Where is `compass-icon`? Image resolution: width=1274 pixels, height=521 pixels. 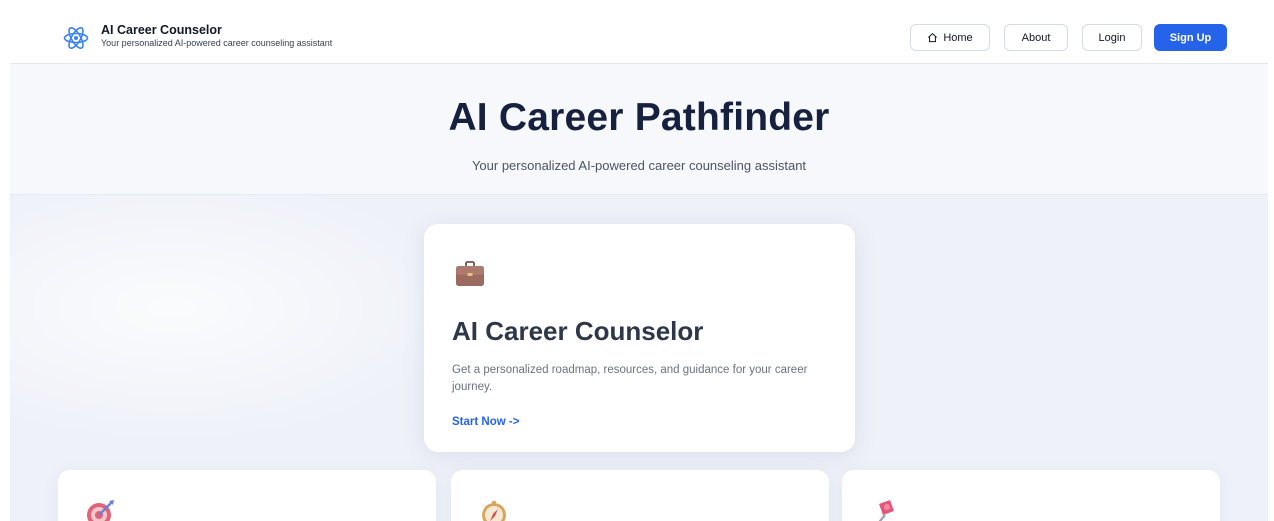 compass-icon is located at coordinates (494, 511).